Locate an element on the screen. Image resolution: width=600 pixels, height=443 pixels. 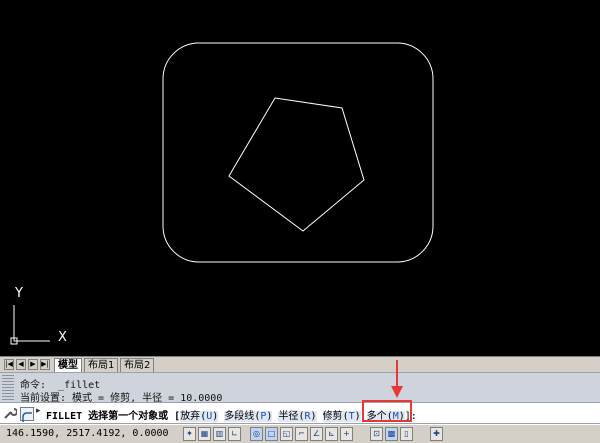
tab-model: 模型 is located at coordinates (68, 365).